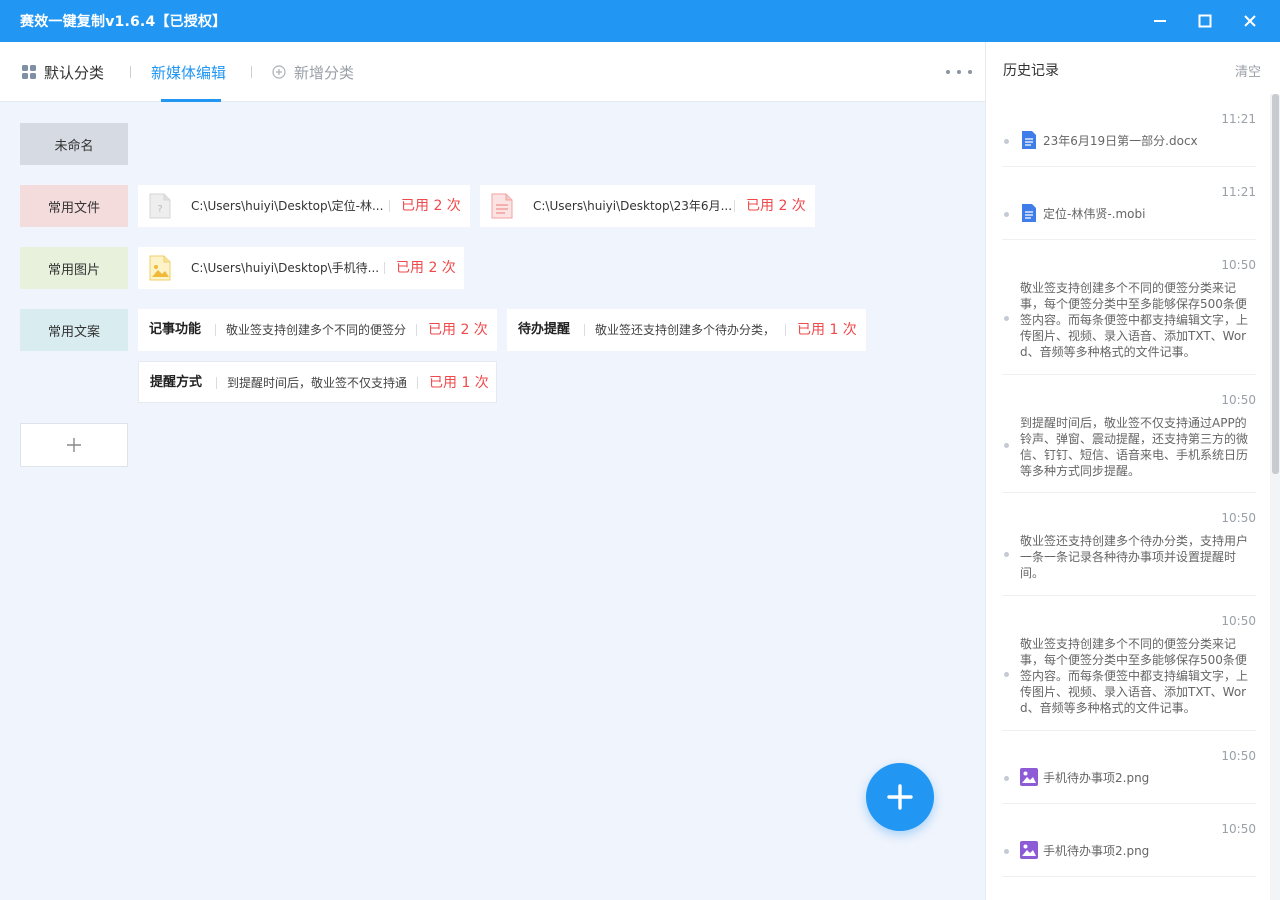 The image size is (1280, 900). What do you see at coordinates (1248, 70) in the screenshot?
I see `clear-history-button: 清空` at bounding box center [1248, 70].